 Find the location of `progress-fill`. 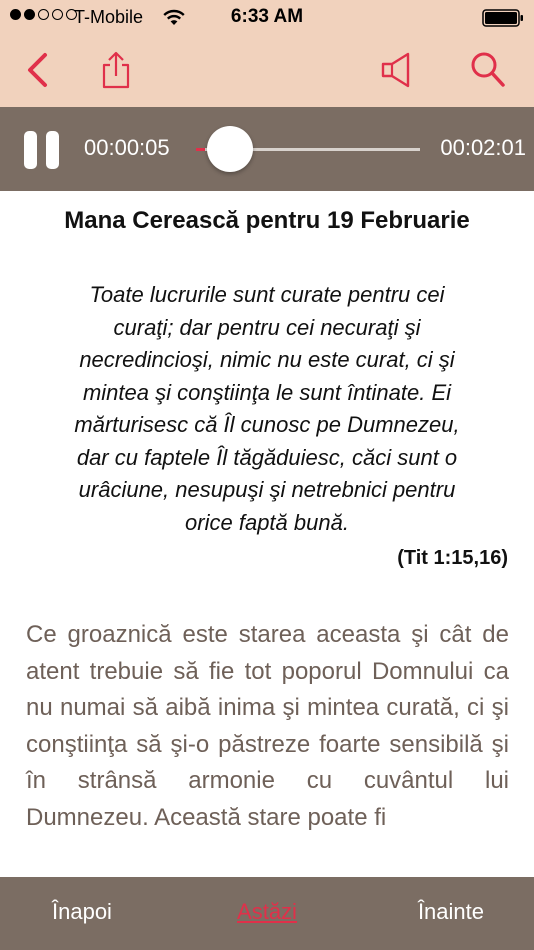

progress-fill is located at coordinates (200, 149).